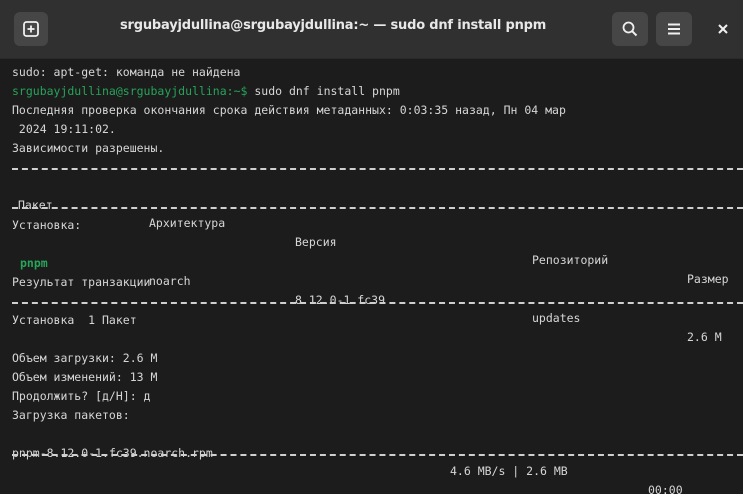 This screenshot has height=494, width=743. I want to click on prompt-user-host: srgubayjdullina@srgubayjdullina, so click(119, 91).